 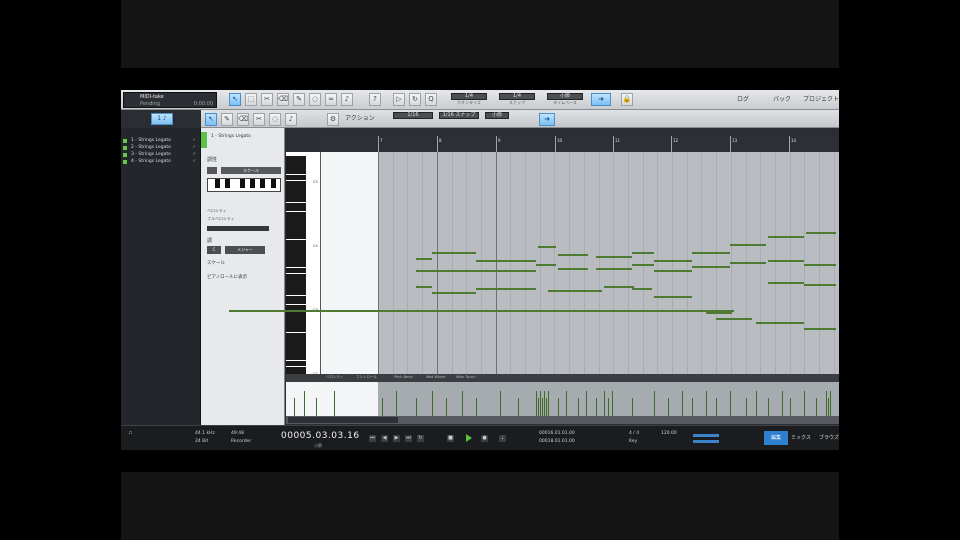 I want to click on play-icon, so click(x=469, y=438).